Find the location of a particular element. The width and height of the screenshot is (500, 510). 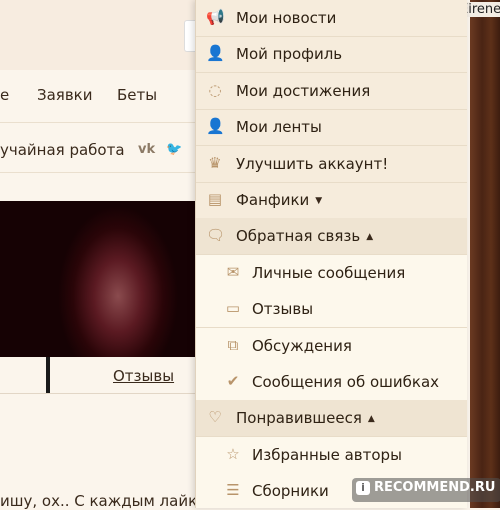

menu-item-label: Фанфики ▼ is located at coordinates (279, 200).